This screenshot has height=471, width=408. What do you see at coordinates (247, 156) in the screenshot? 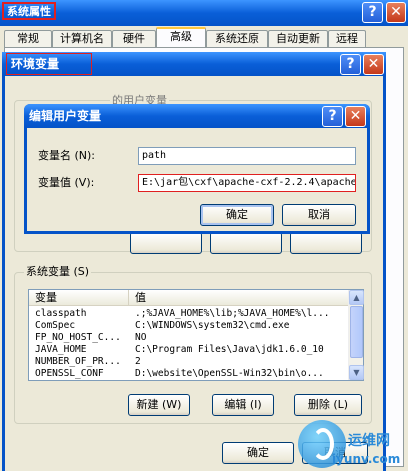
I see `variable-name-input: path` at bounding box center [247, 156].